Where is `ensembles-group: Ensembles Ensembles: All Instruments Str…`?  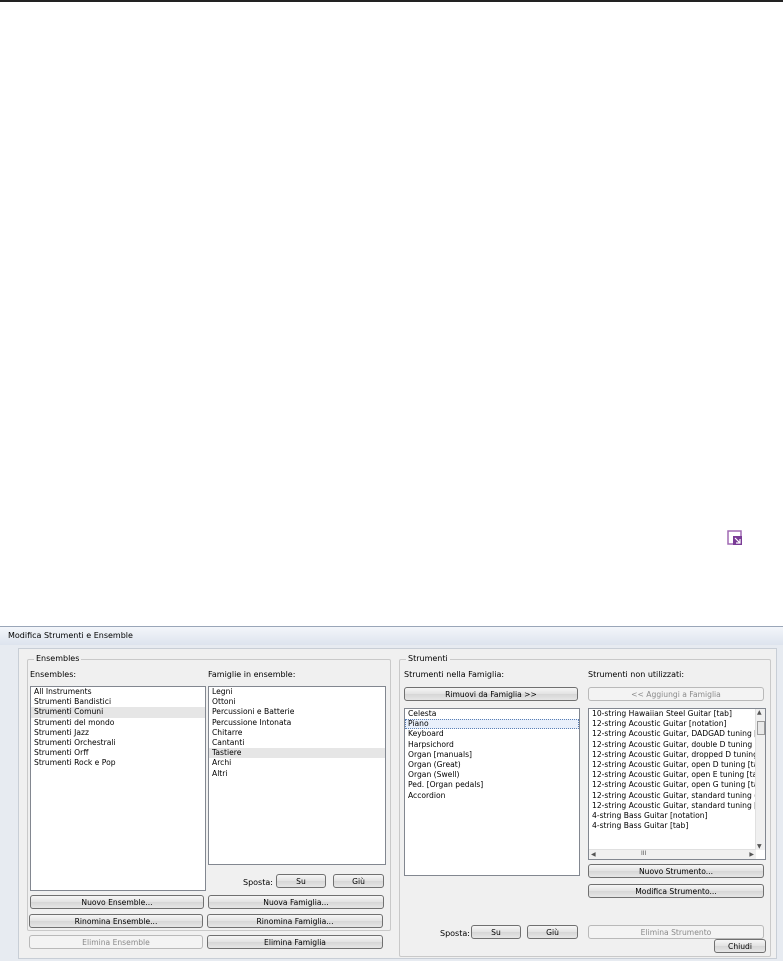
ensembles-group: Ensembles Ensembles: All Instruments Str… is located at coordinates (209, 792).